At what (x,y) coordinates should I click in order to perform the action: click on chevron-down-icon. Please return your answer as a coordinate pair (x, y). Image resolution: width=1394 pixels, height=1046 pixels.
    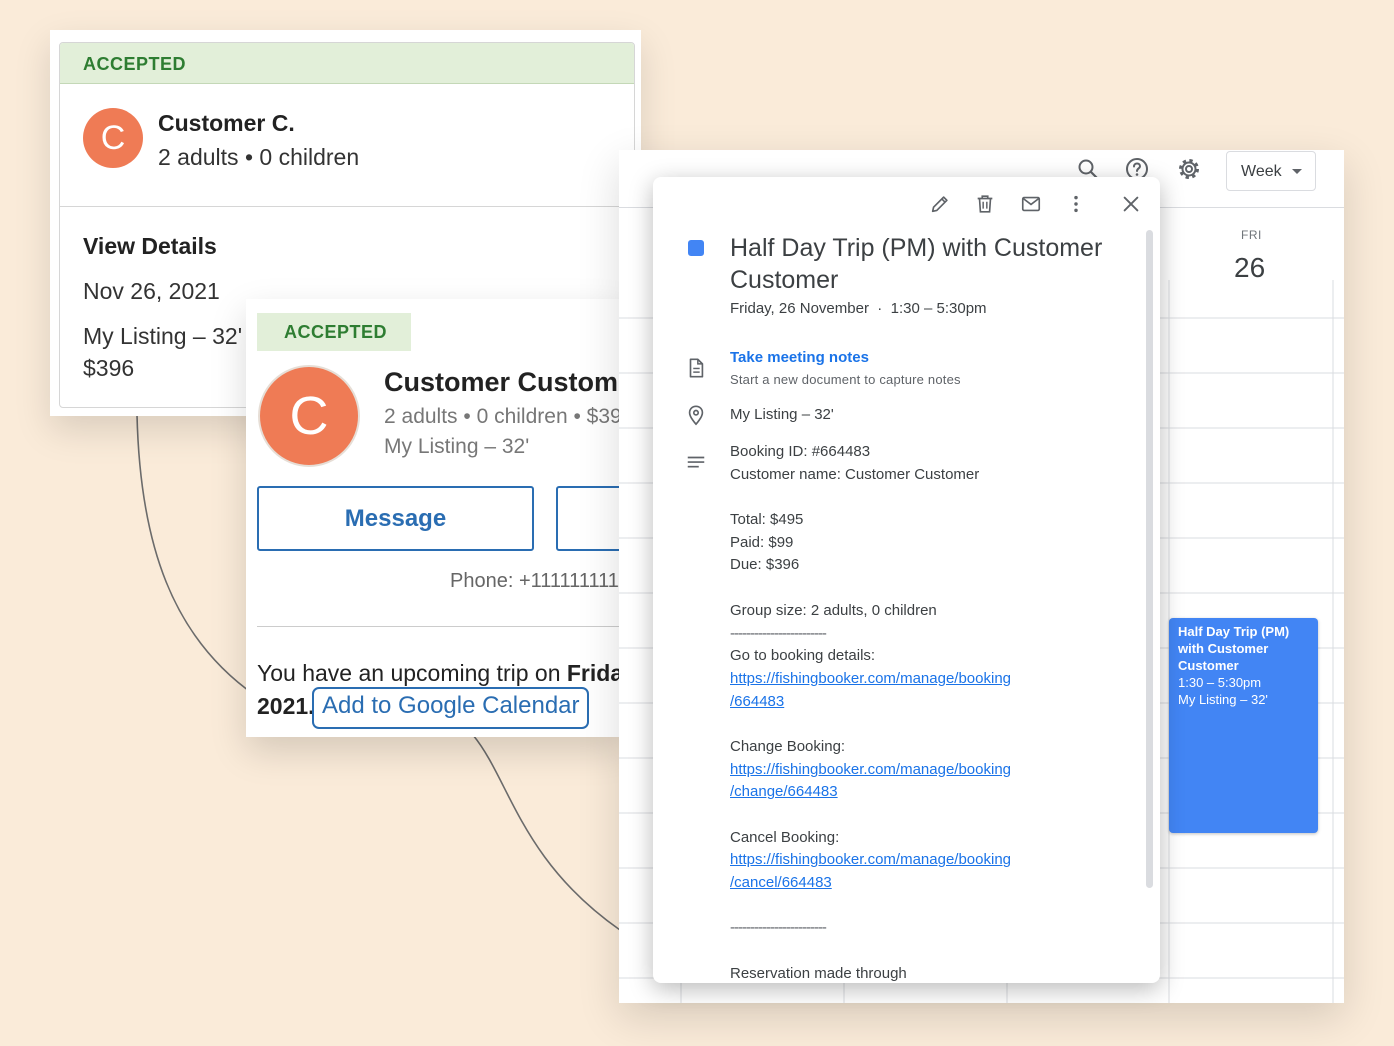
    Looking at the image, I should click on (1297, 171).